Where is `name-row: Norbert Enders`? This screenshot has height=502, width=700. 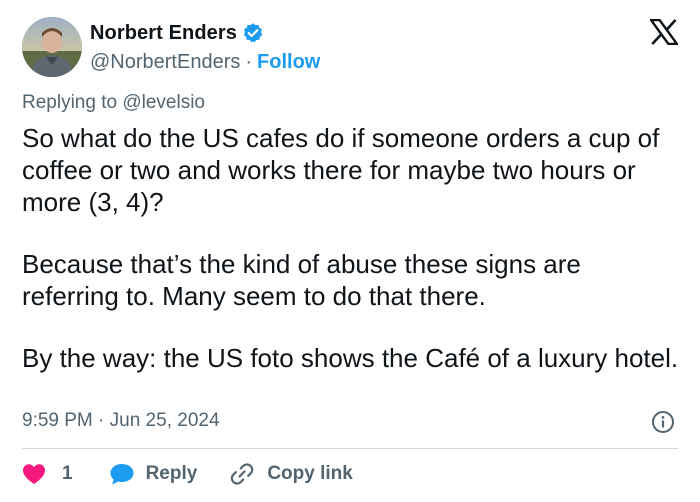
name-row: Norbert Enders is located at coordinates (205, 33).